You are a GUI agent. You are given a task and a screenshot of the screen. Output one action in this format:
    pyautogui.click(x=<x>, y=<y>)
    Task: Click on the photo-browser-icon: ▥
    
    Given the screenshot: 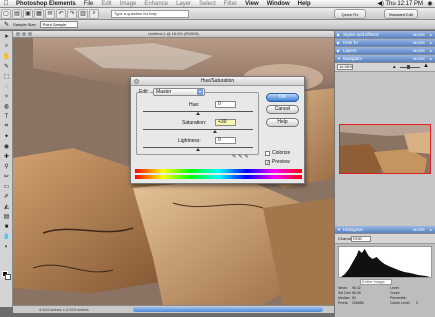 What is the action you would take?
    pyautogui.click(x=83, y=13)
    